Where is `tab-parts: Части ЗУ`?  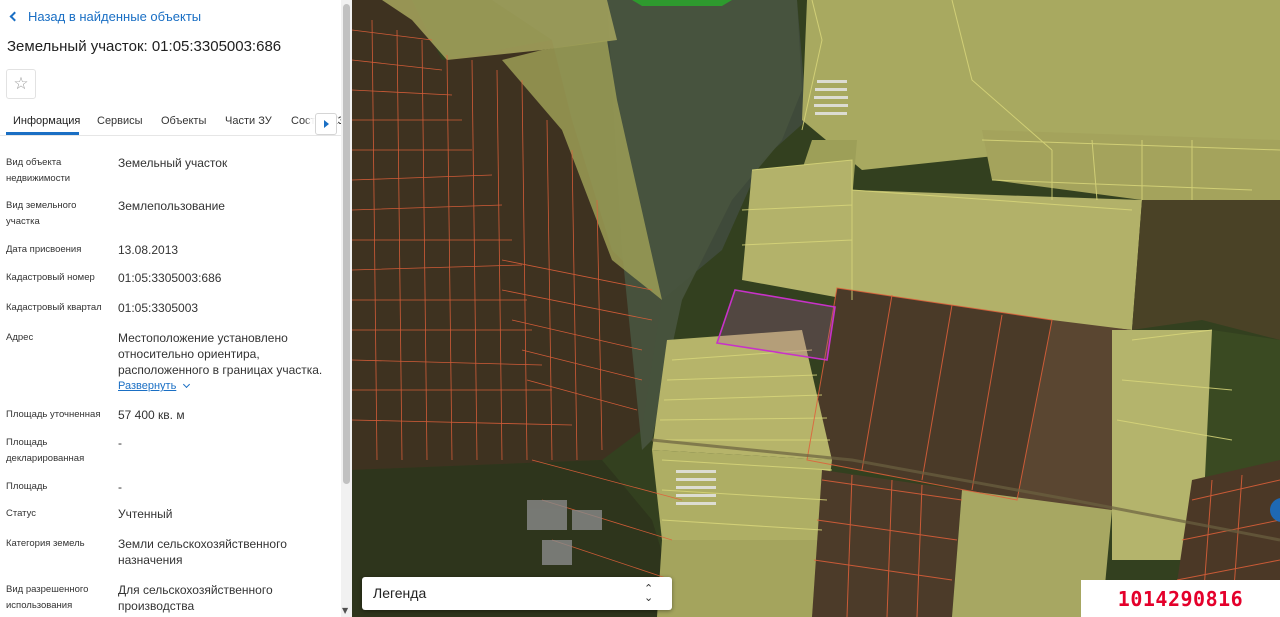 tab-parts: Части ЗУ is located at coordinates (248, 121).